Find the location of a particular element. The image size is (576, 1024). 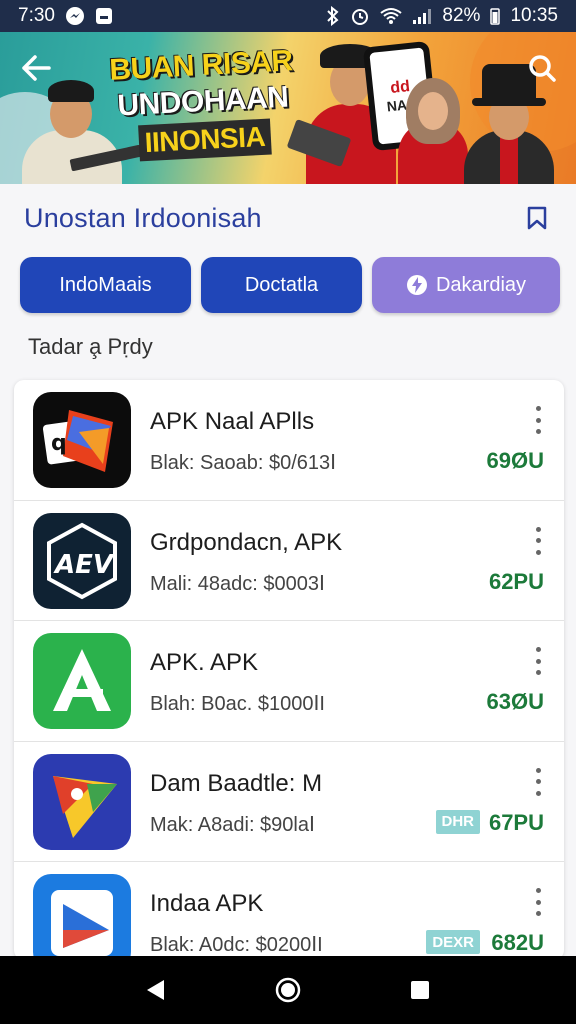

section-title: Unostan Irdoonisah is located at coordinates (143, 217).